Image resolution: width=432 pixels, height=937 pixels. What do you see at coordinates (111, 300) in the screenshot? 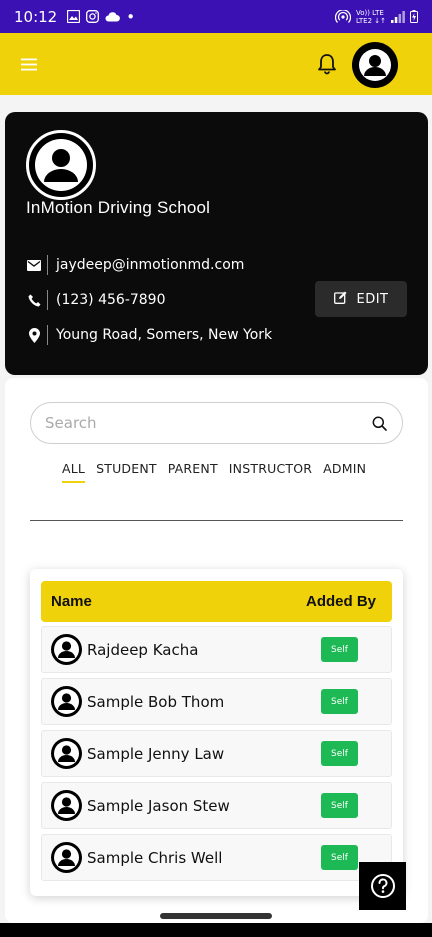
I see `phone-text: (123) 456-7890` at bounding box center [111, 300].